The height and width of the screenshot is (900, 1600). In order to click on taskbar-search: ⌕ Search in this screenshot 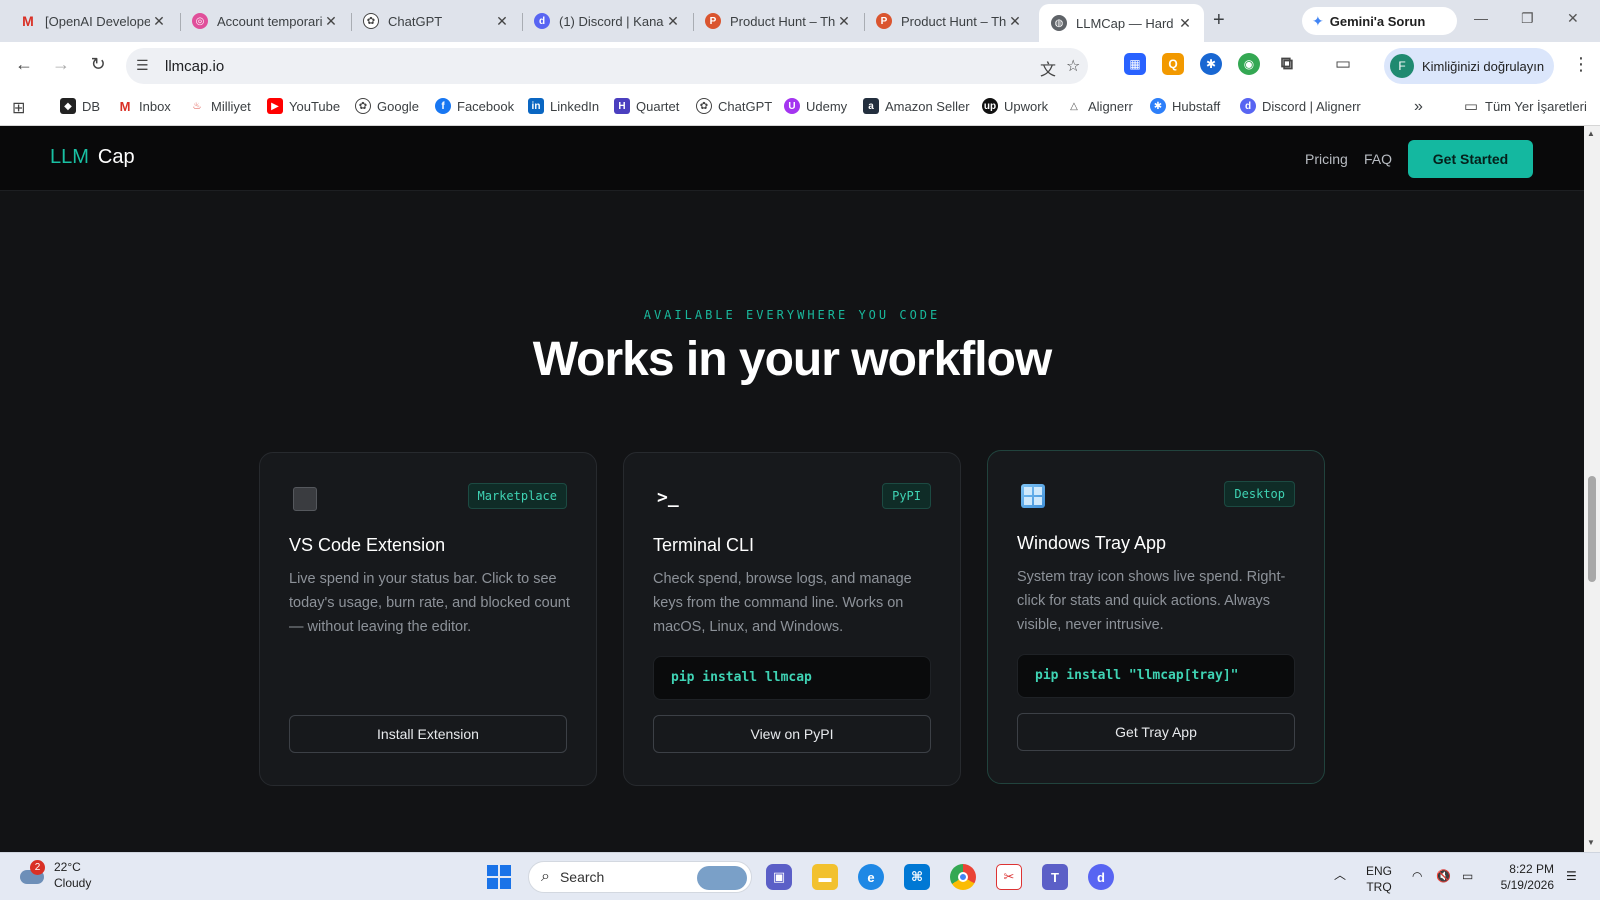, I will do `click(640, 877)`.